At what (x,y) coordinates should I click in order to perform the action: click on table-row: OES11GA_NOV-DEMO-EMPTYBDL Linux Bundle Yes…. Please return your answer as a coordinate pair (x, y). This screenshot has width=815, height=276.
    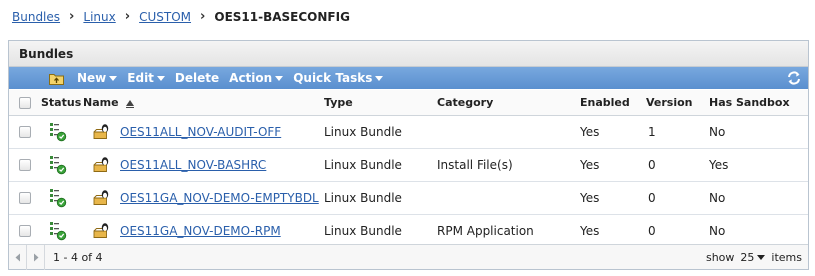
    Looking at the image, I should click on (408, 198).